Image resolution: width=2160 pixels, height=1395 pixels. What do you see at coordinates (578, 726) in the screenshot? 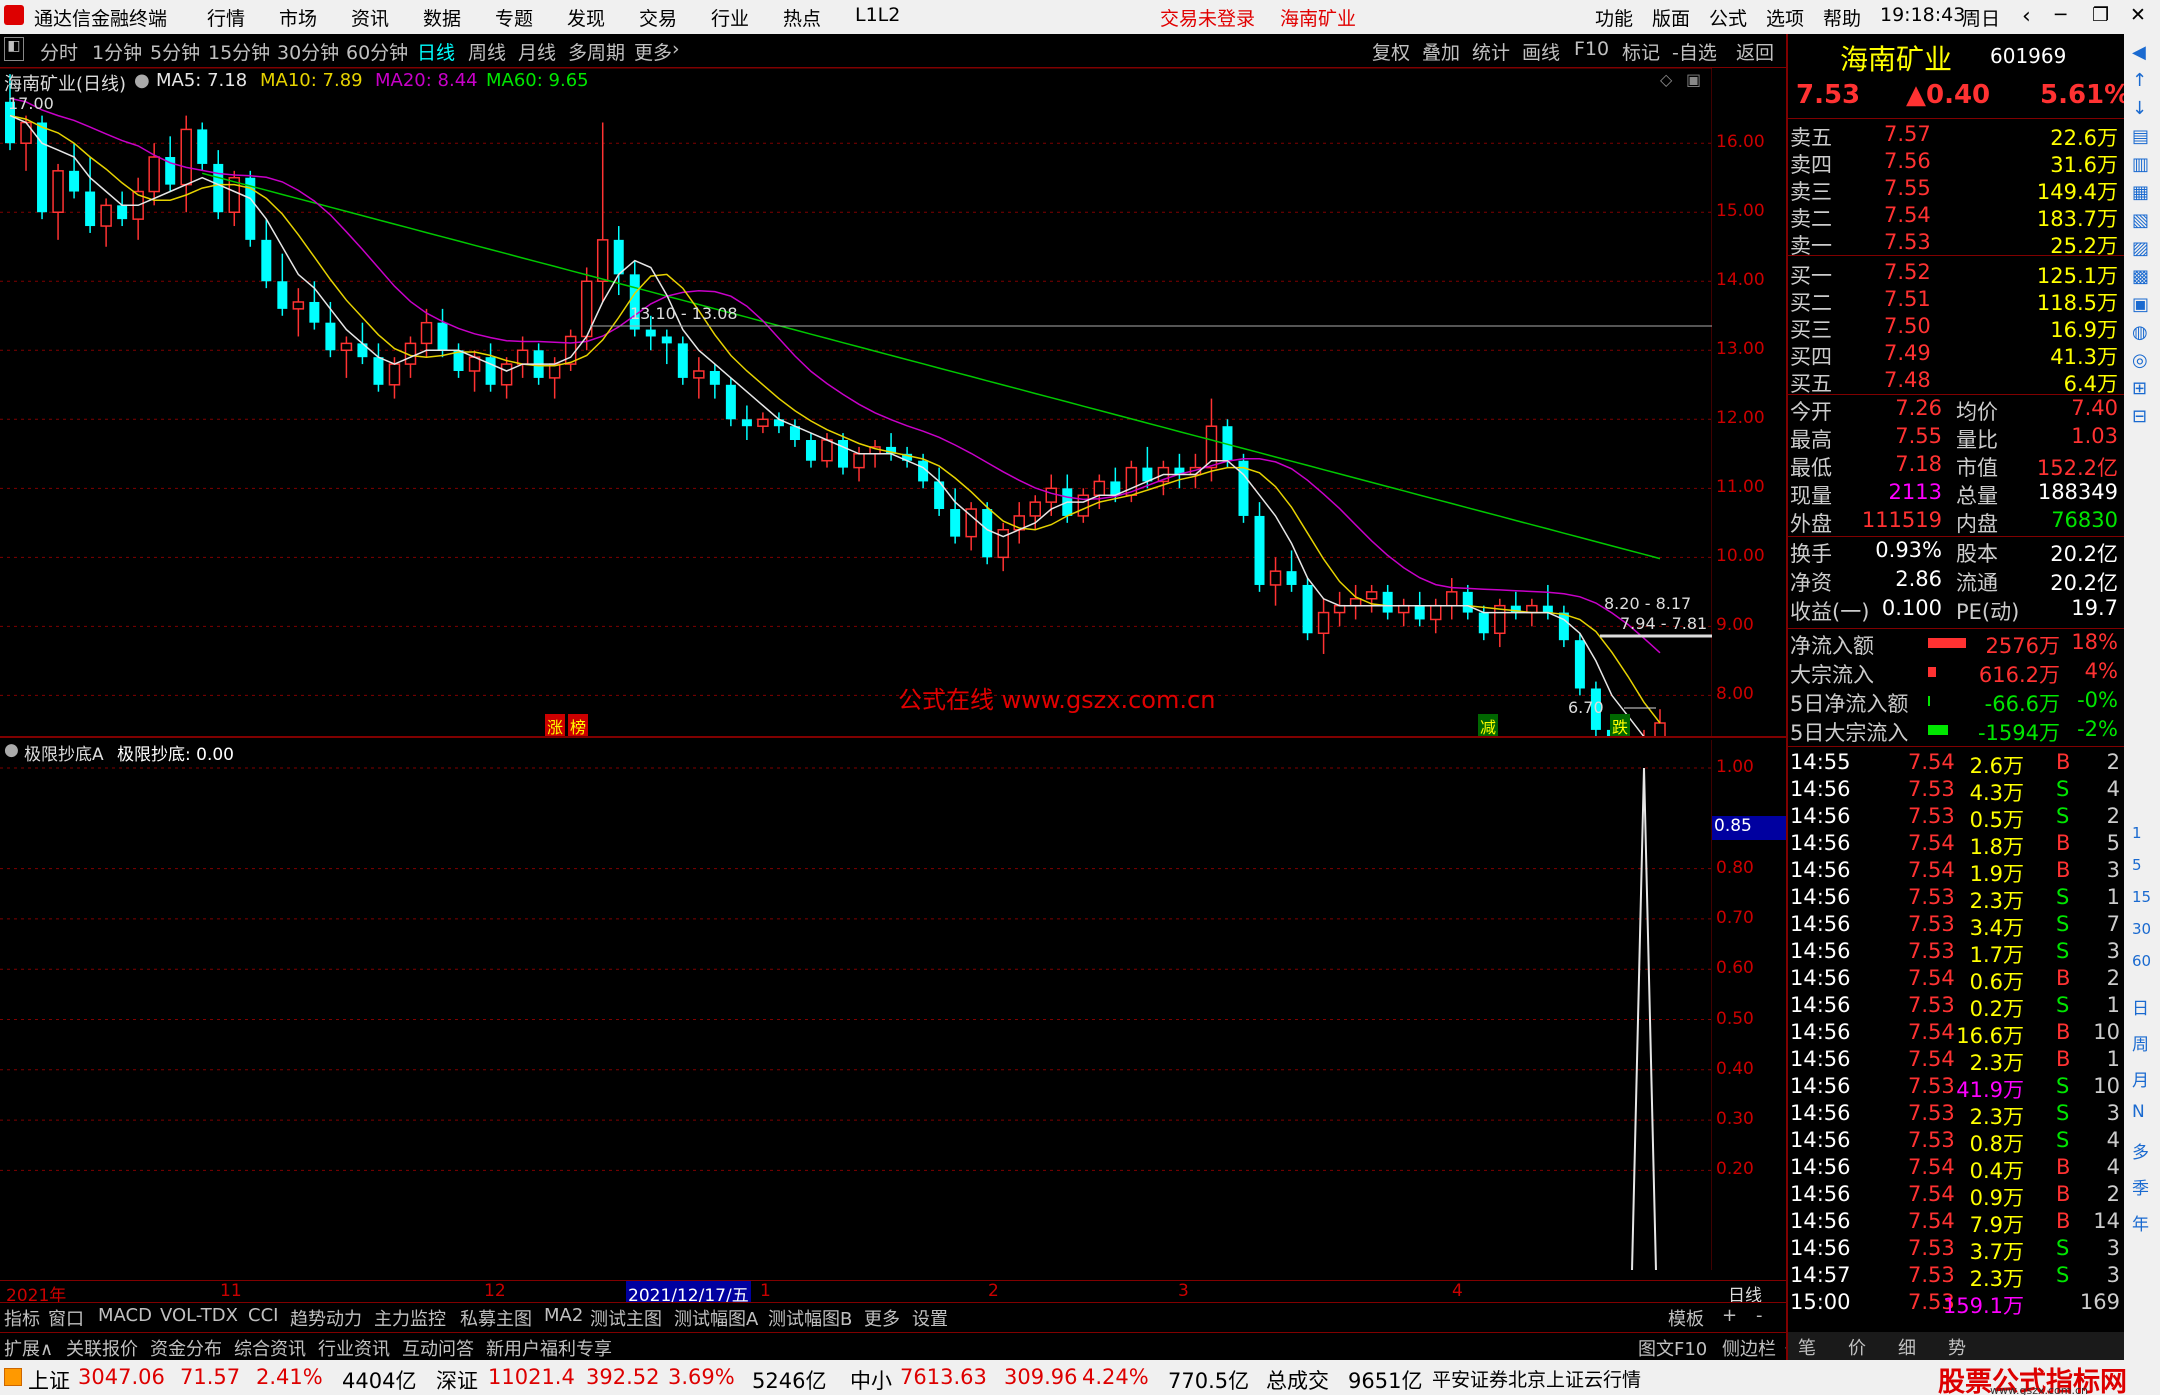
I see `marker-bang: 榜` at bounding box center [578, 726].